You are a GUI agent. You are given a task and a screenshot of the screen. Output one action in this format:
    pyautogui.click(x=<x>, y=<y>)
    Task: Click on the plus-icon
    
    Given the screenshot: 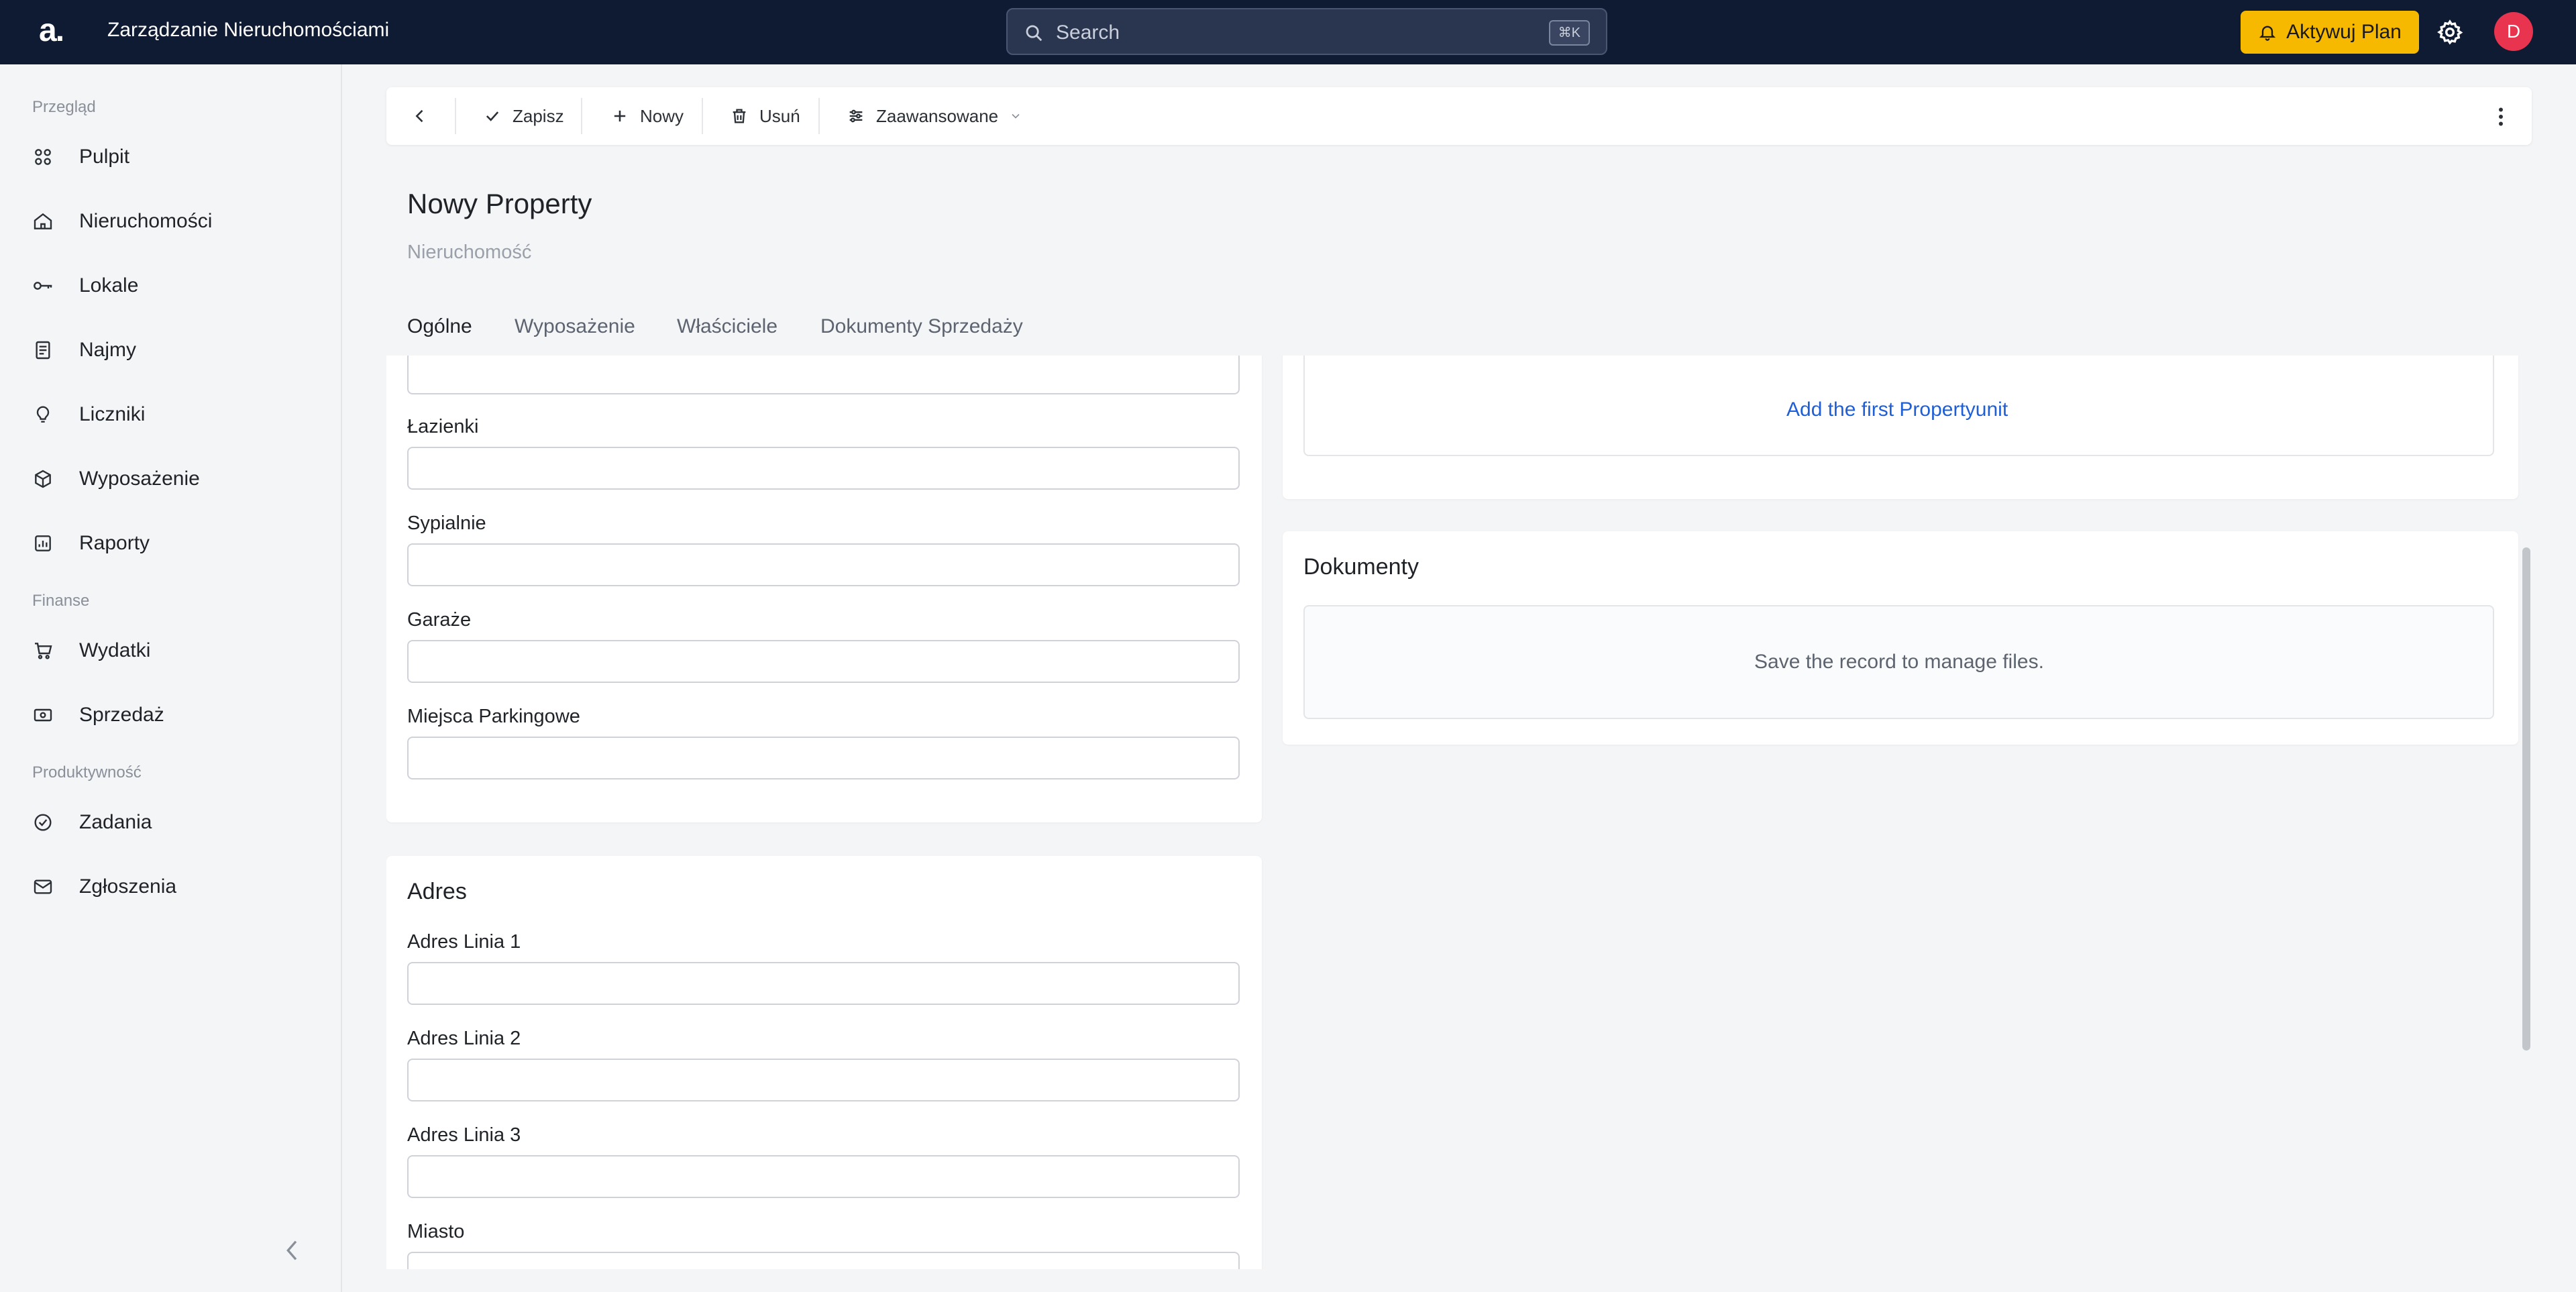 What is the action you would take?
    pyautogui.click(x=620, y=116)
    